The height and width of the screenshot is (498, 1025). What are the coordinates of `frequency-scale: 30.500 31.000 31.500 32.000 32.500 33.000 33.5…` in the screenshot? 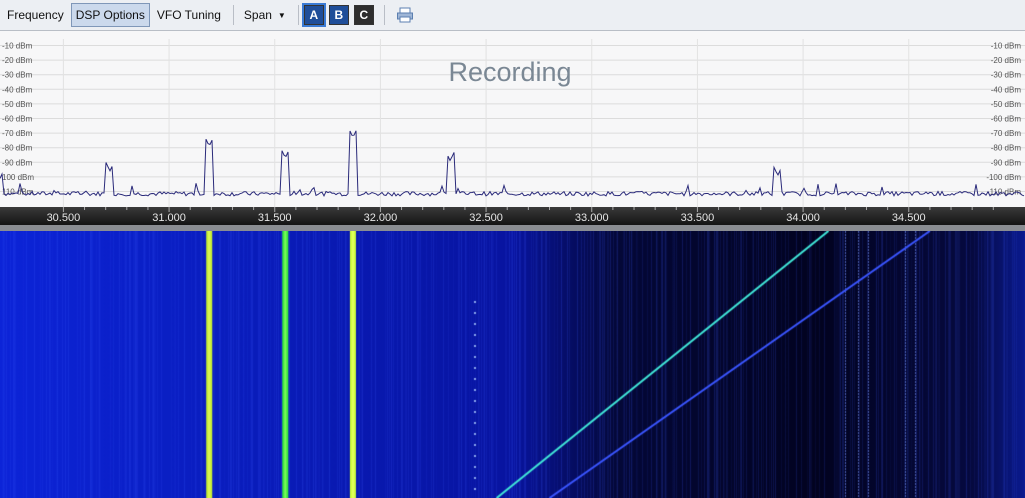 It's located at (512, 216).